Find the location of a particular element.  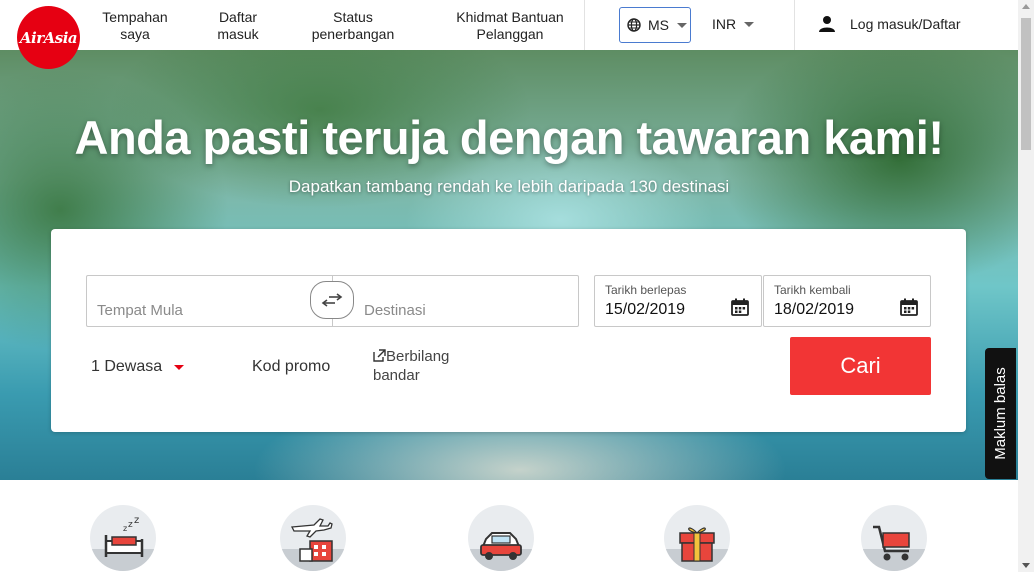

language-value: MS is located at coordinates (658, 25).